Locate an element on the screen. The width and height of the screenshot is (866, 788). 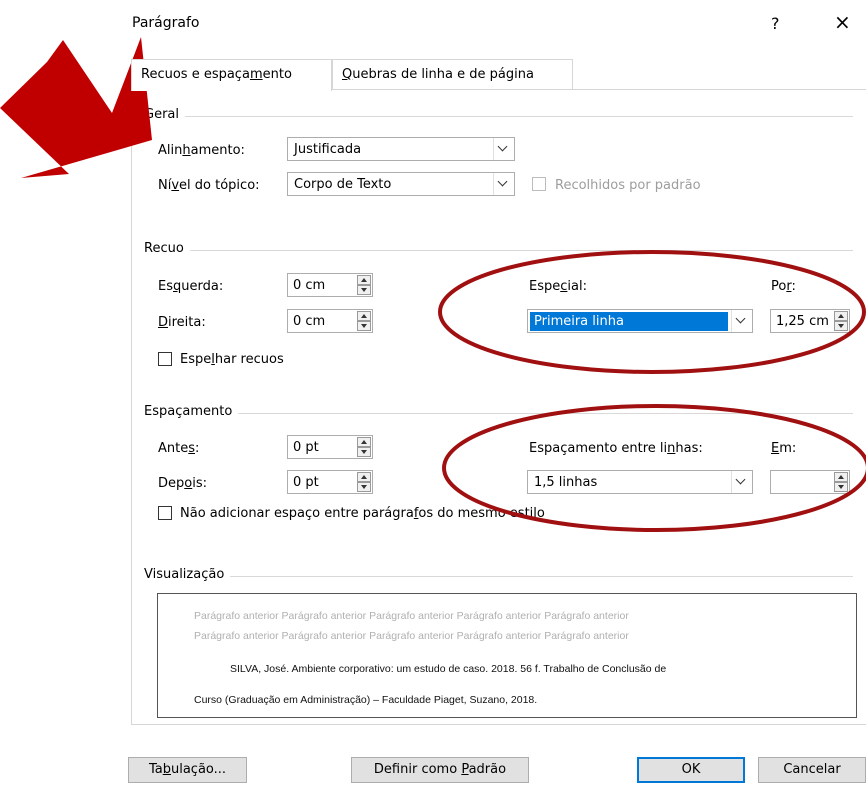
depois-value: 0 pt is located at coordinates (306, 482).